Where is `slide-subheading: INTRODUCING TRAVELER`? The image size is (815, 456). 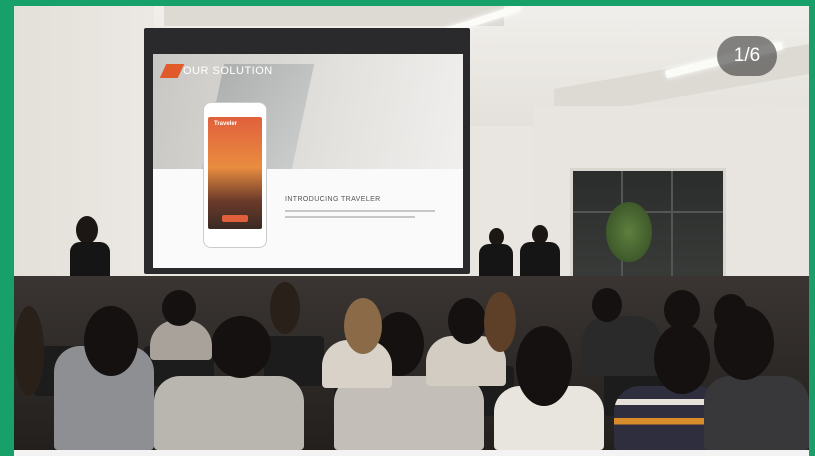
slide-subheading: INTRODUCING TRAVELER is located at coordinates (333, 199).